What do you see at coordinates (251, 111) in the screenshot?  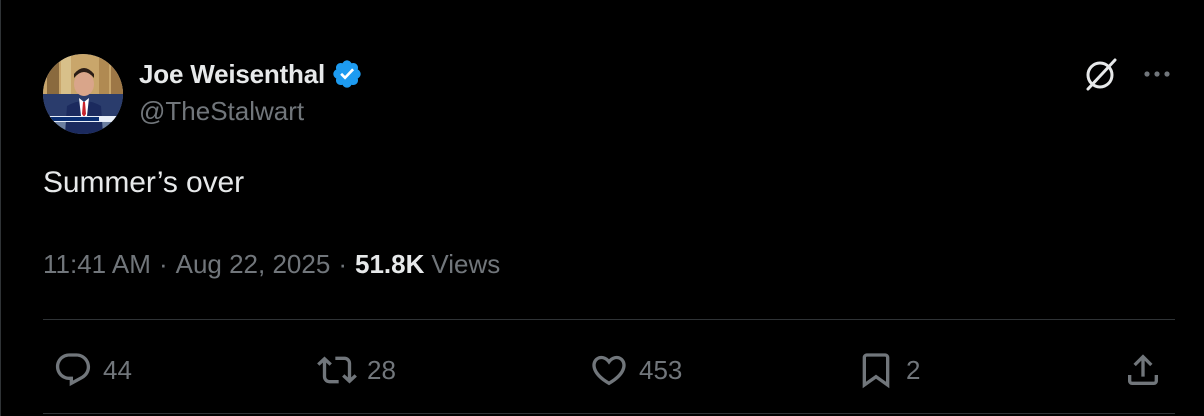 I see `handle: @TheStalwart` at bounding box center [251, 111].